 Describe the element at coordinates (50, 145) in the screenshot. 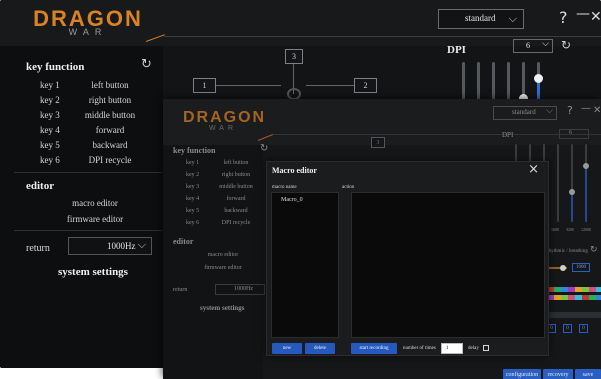

I see `key-label: key 5` at that location.